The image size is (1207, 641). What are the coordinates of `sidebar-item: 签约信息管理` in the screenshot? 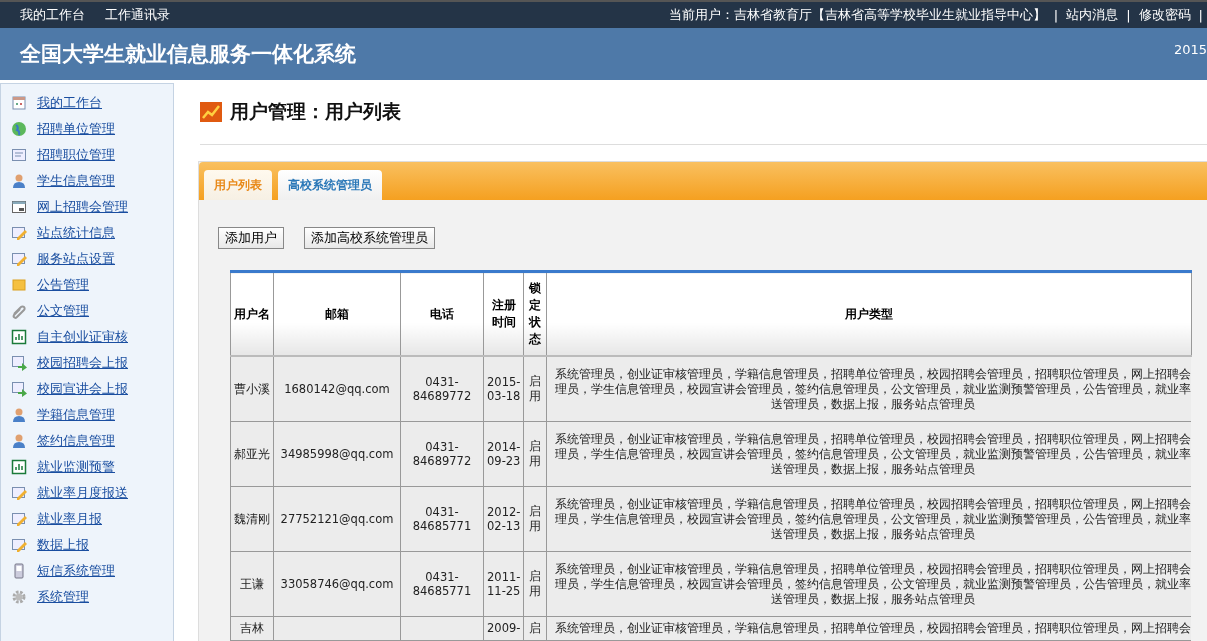 It's located at (92, 441).